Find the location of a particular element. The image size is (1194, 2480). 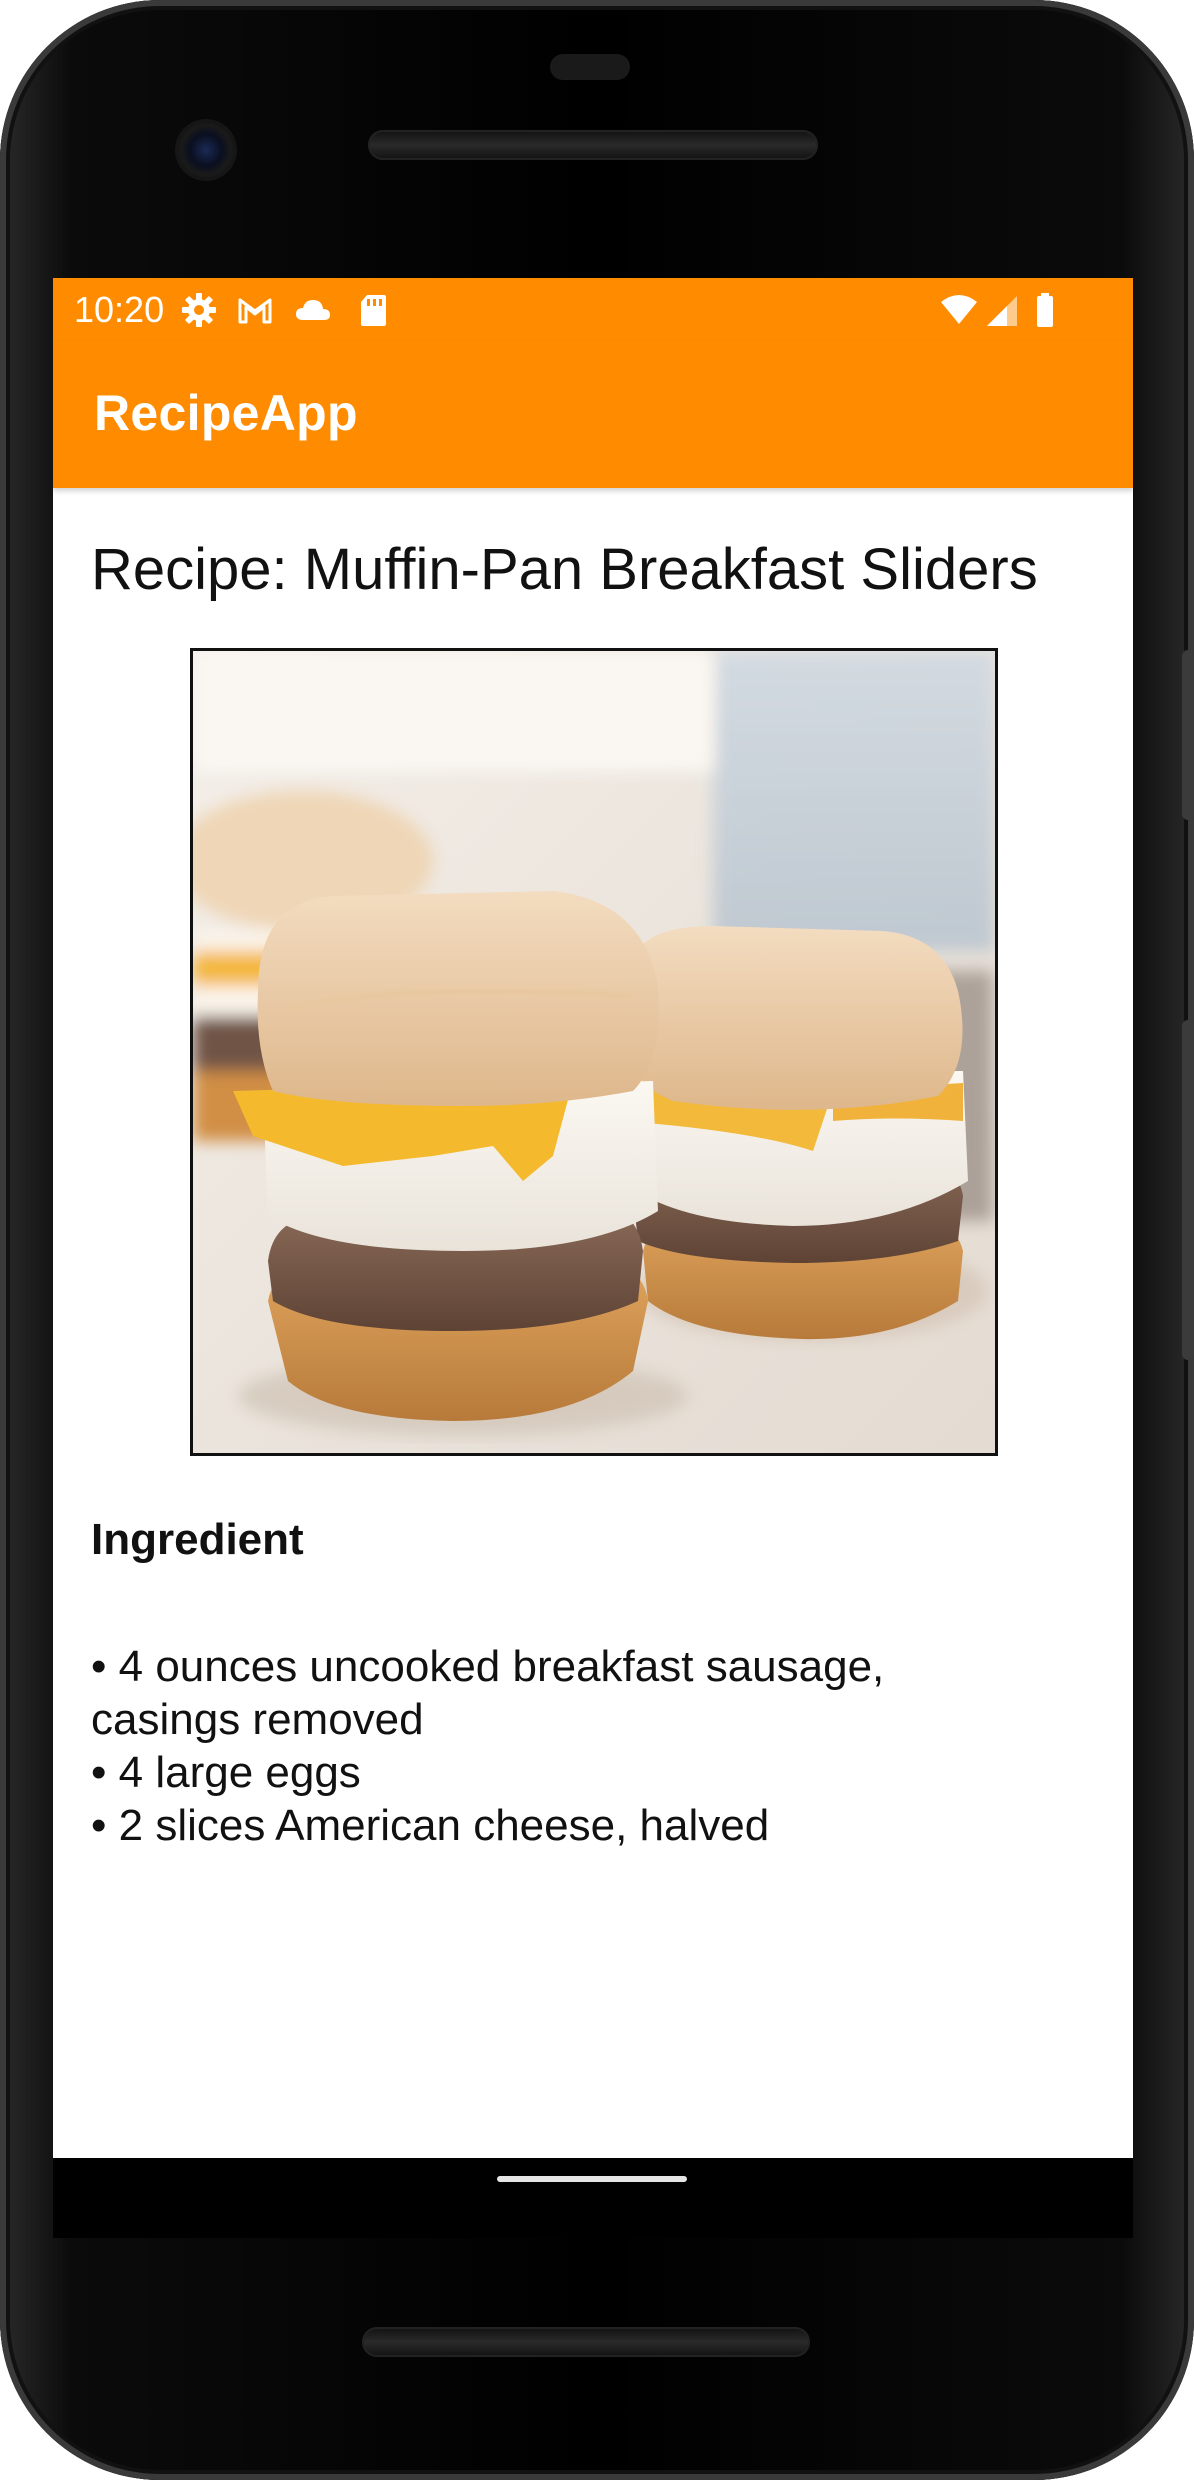

app-title: RecipeApp is located at coordinates (226, 413).